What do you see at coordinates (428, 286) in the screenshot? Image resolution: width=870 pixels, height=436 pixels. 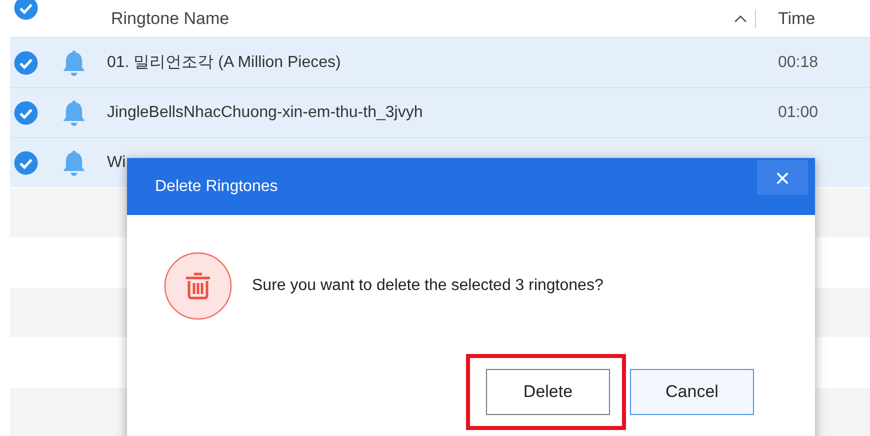 I see `confirmation-message: Sure you want to delete the selected 3 ringtones?` at bounding box center [428, 286].